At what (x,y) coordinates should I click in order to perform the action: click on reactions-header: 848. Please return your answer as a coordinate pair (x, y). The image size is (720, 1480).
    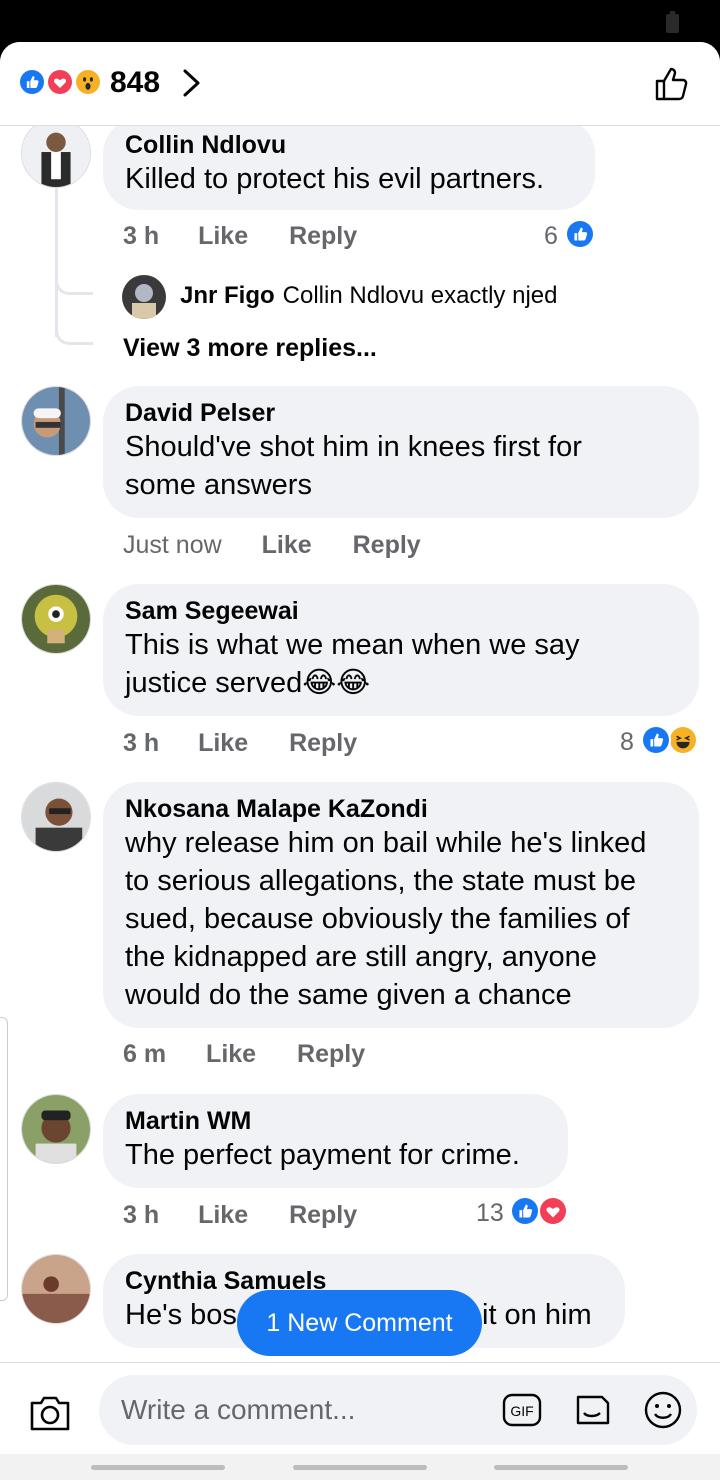
    Looking at the image, I should click on (360, 84).